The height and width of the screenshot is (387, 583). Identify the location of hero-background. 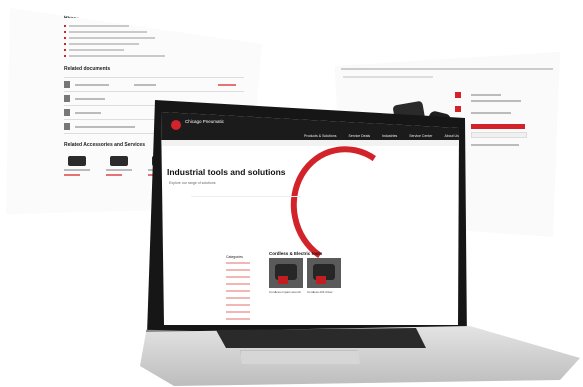
(246, 213).